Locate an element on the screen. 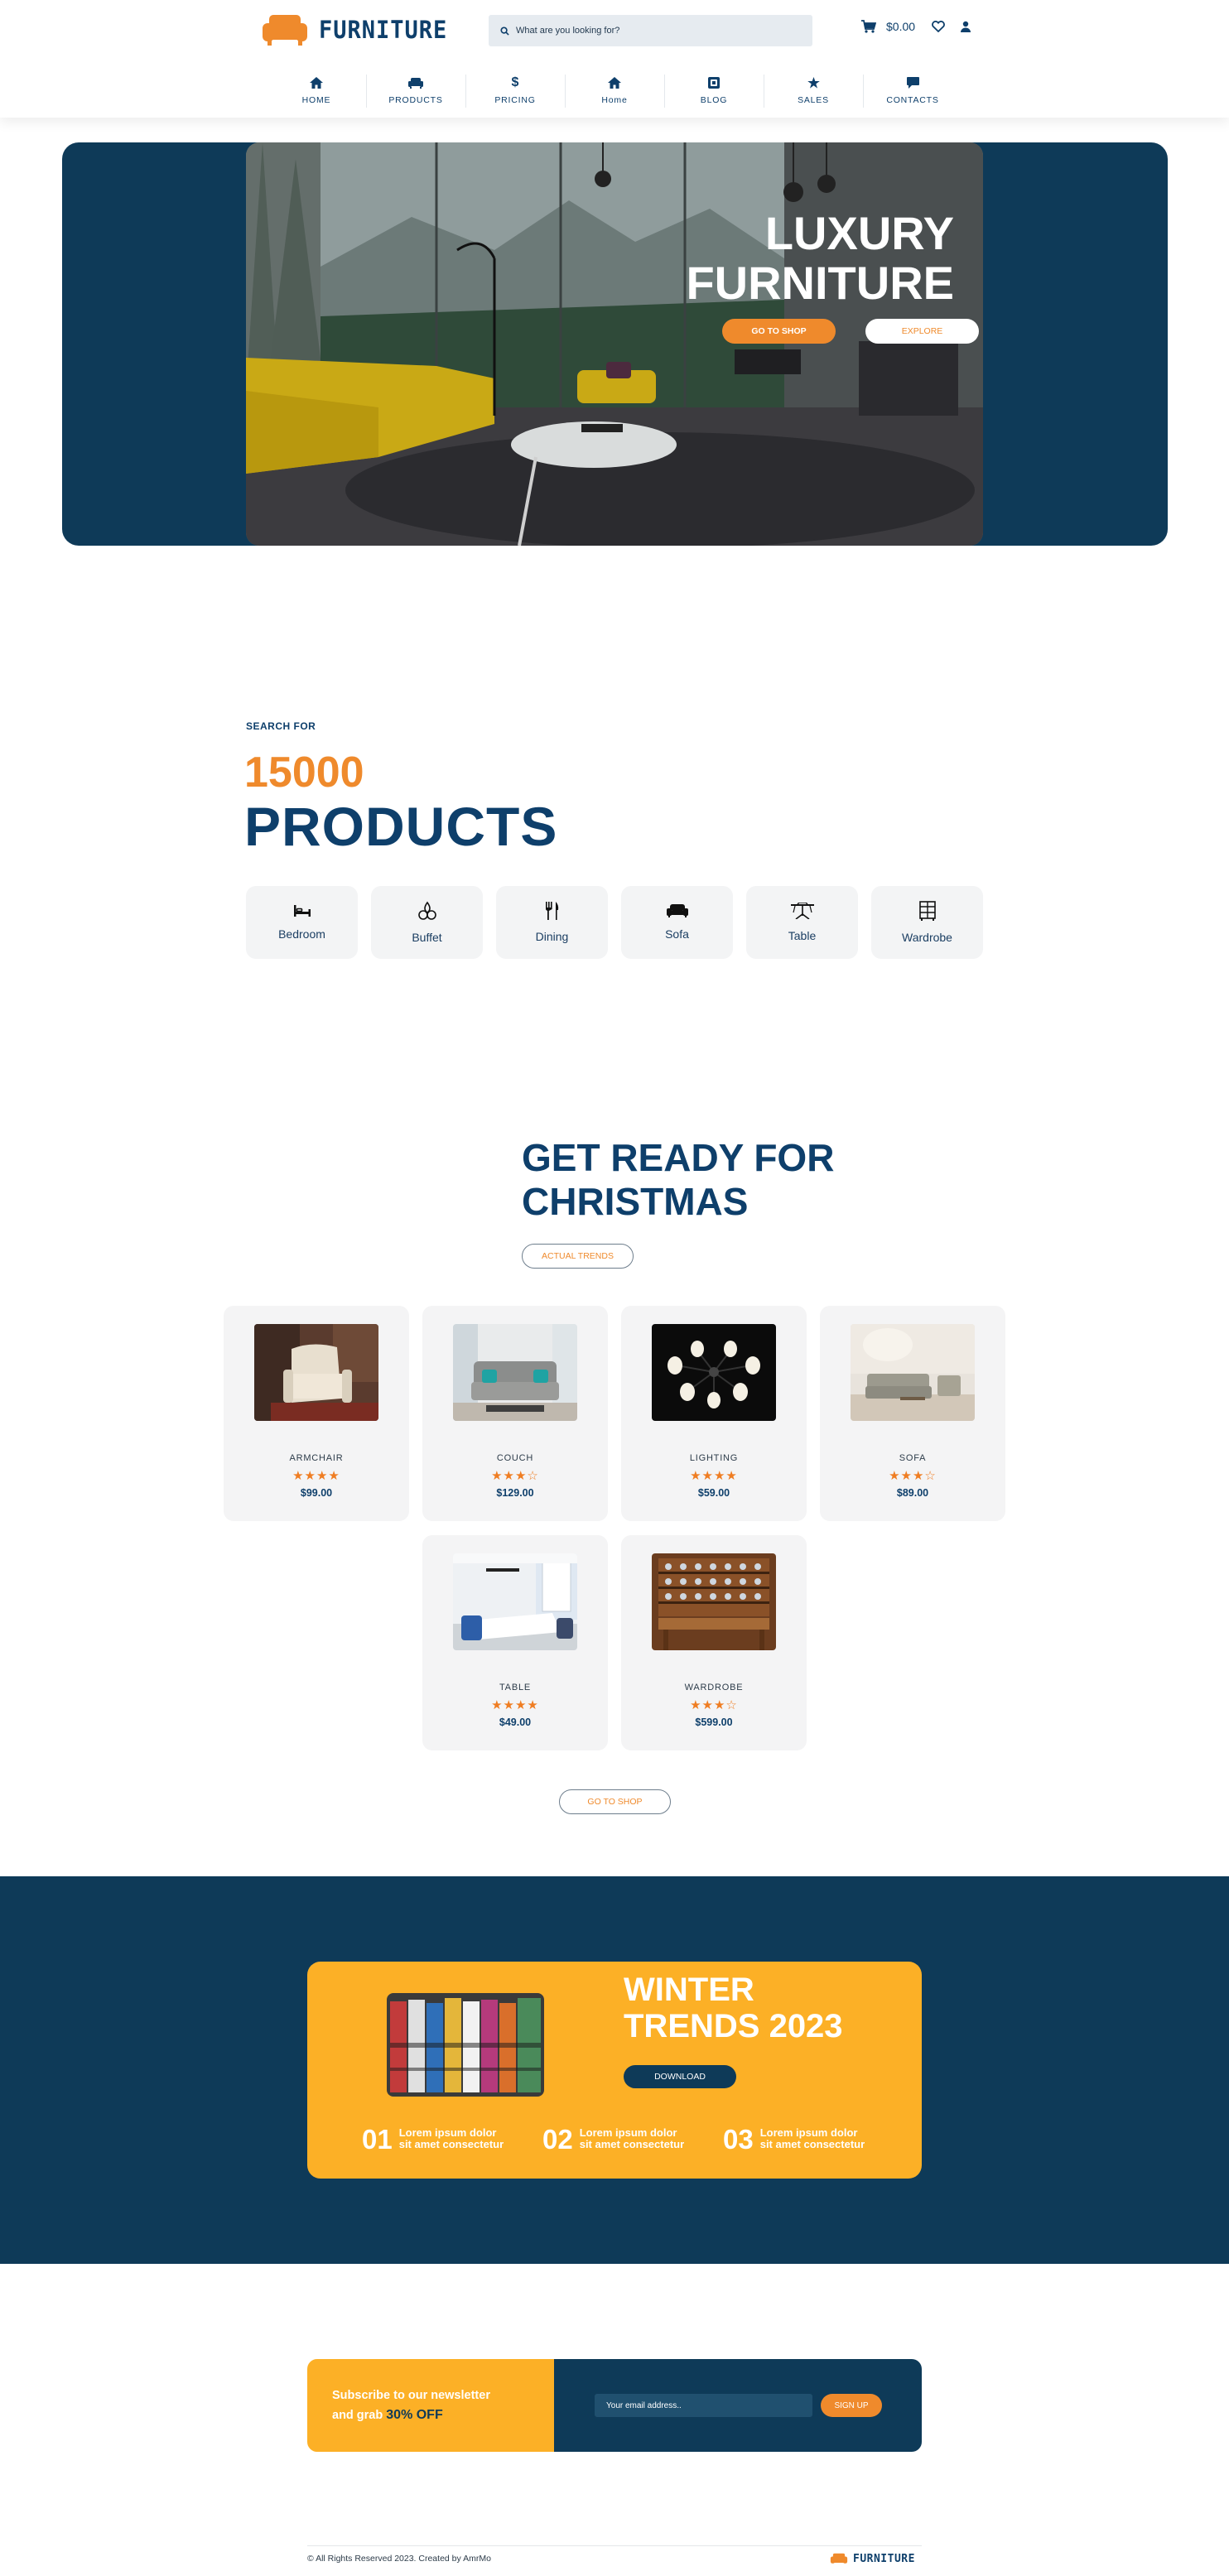  category-sofa: Sofa is located at coordinates (677, 922).